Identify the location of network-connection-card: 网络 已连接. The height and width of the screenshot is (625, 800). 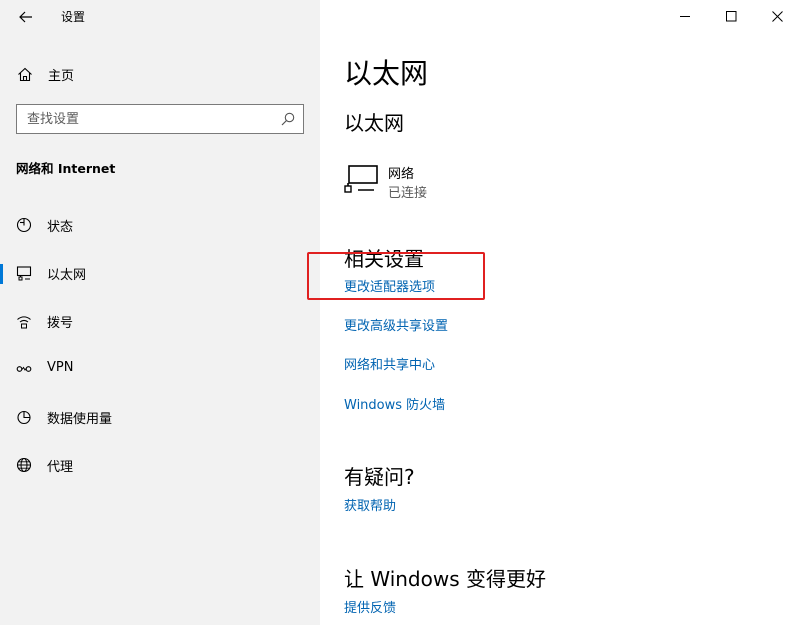
(474, 182).